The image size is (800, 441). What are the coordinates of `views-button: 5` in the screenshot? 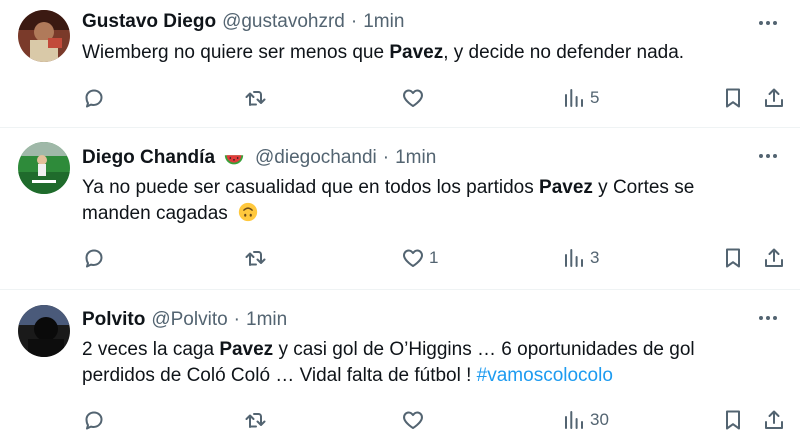 It's located at (580, 98).